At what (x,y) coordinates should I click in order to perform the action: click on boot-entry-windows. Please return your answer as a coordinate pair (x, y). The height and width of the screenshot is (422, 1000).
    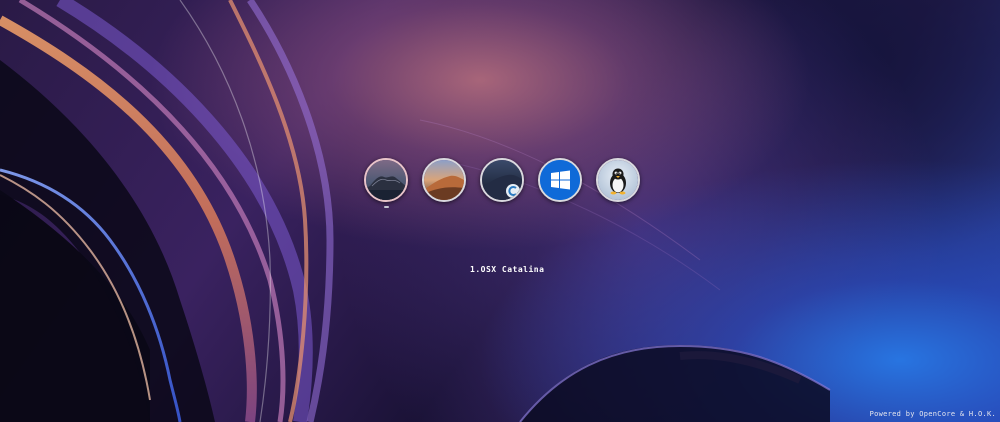
    Looking at the image, I should click on (560, 180).